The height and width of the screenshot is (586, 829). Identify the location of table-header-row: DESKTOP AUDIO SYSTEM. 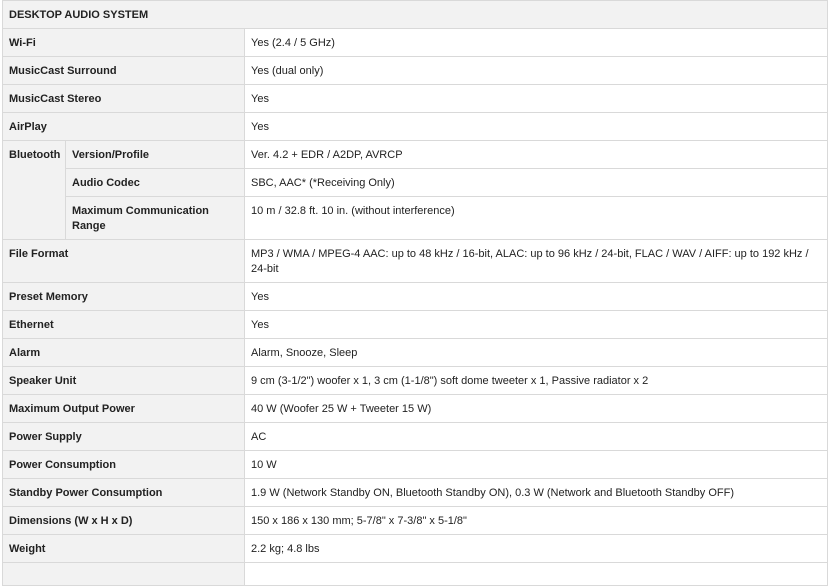
(415, 14).